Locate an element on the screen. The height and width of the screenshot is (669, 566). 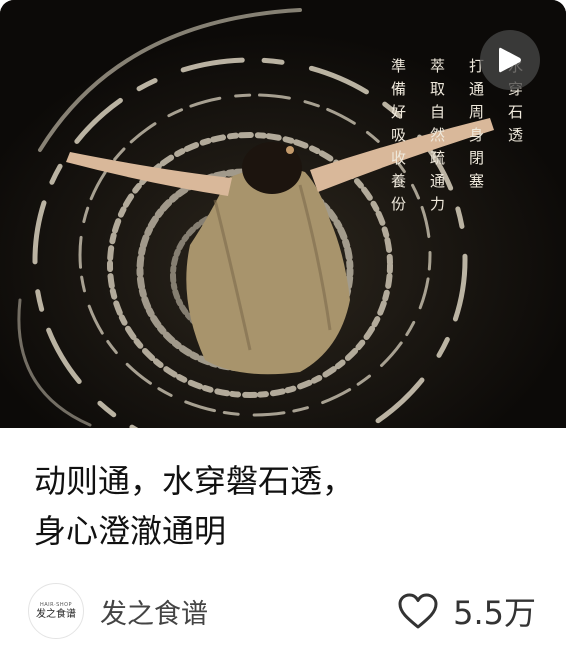
post-title-line: 身心澄澈通明 is located at coordinates (130, 531).